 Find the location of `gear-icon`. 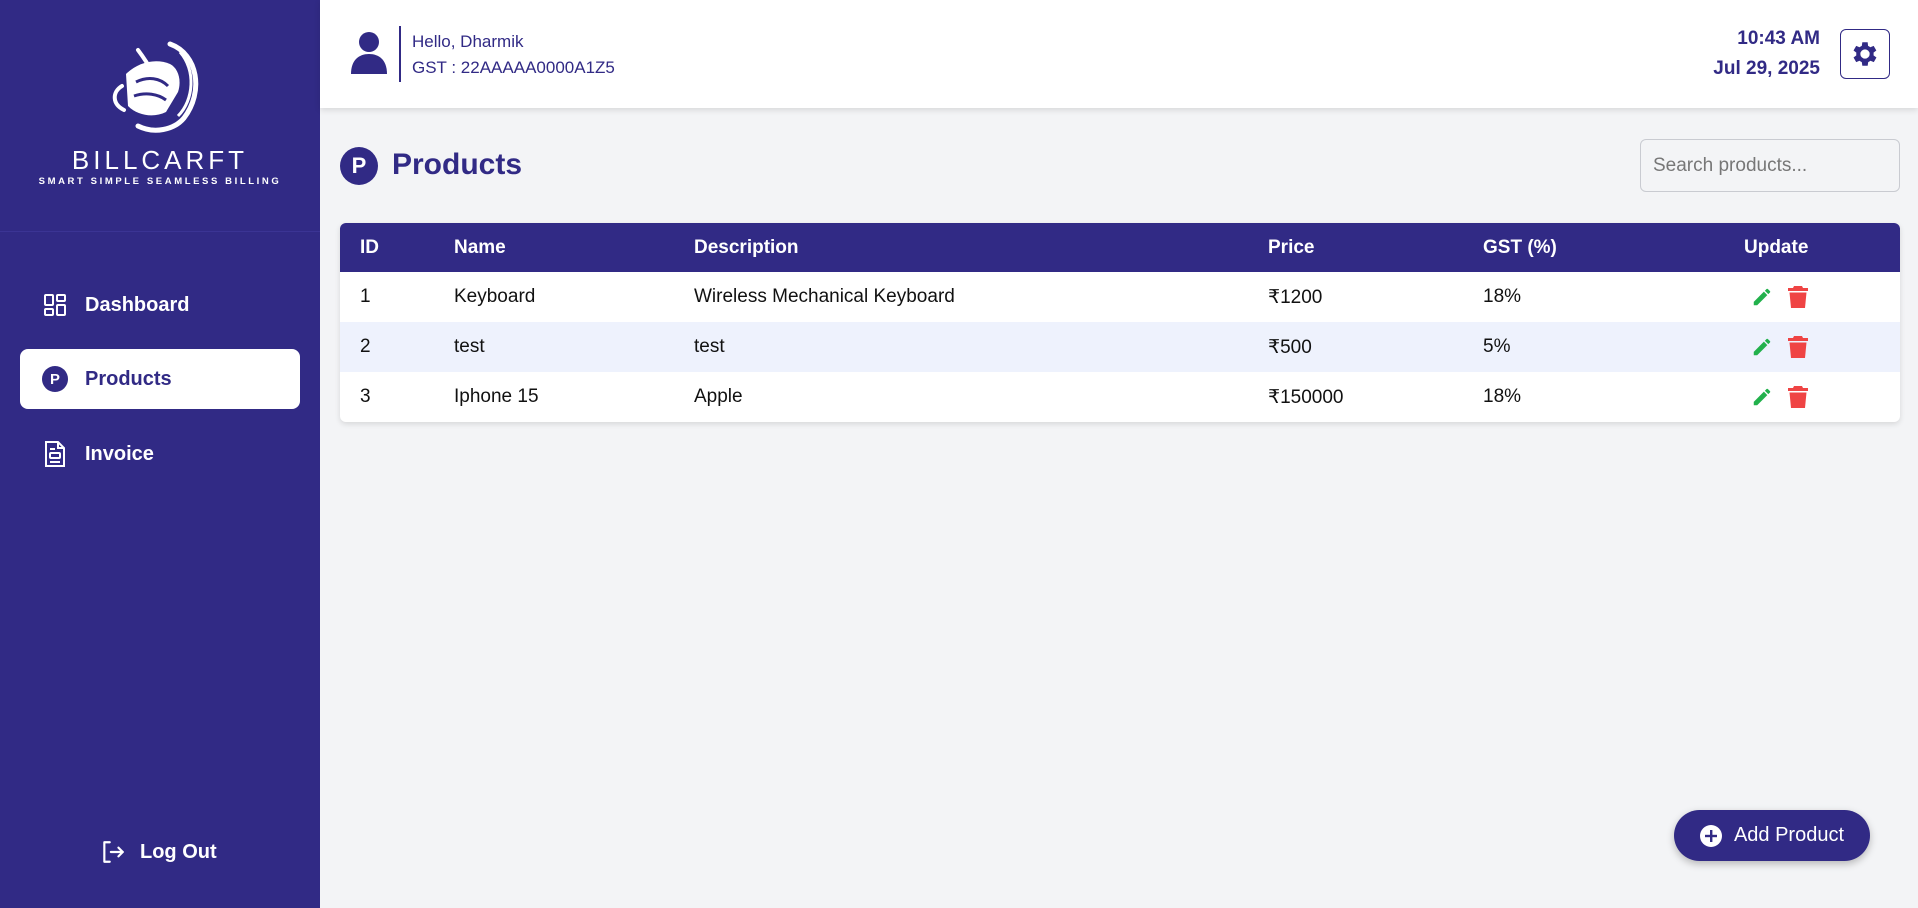

gear-icon is located at coordinates (1865, 54).